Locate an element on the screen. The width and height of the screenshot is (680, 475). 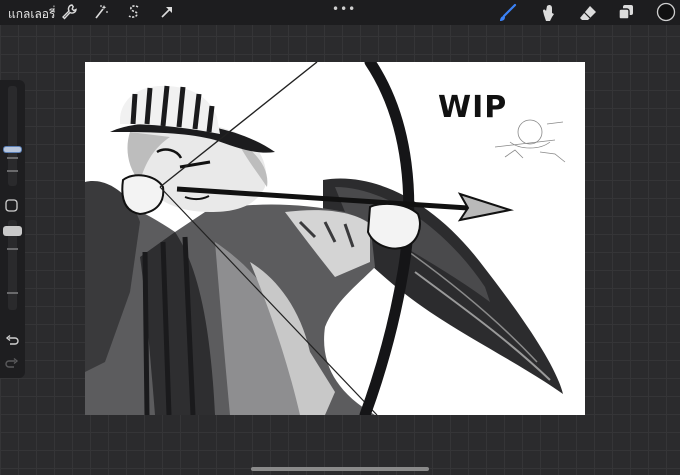
wip-text: WIP is located at coordinates (473, 107).